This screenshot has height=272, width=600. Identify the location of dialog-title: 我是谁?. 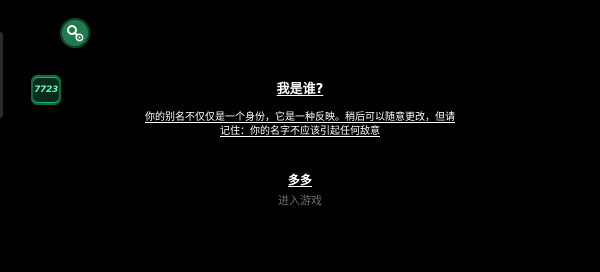
(300, 89).